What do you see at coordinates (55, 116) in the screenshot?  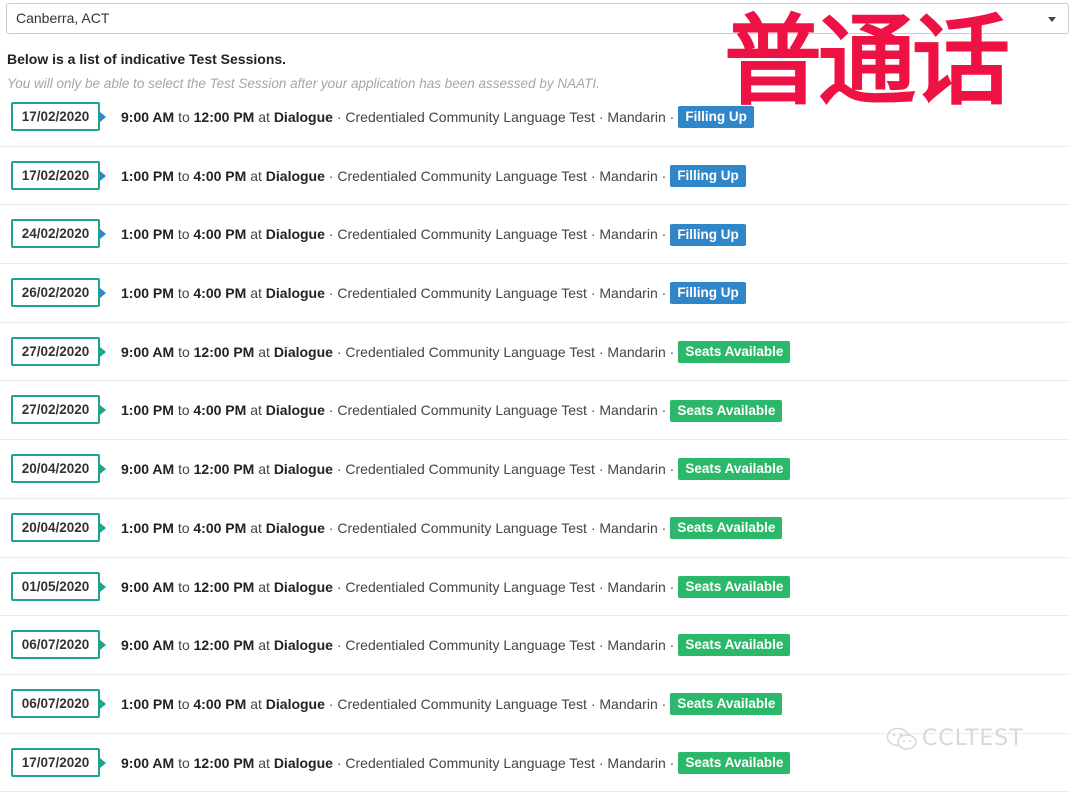 I see `session-date: 17/02/2020` at bounding box center [55, 116].